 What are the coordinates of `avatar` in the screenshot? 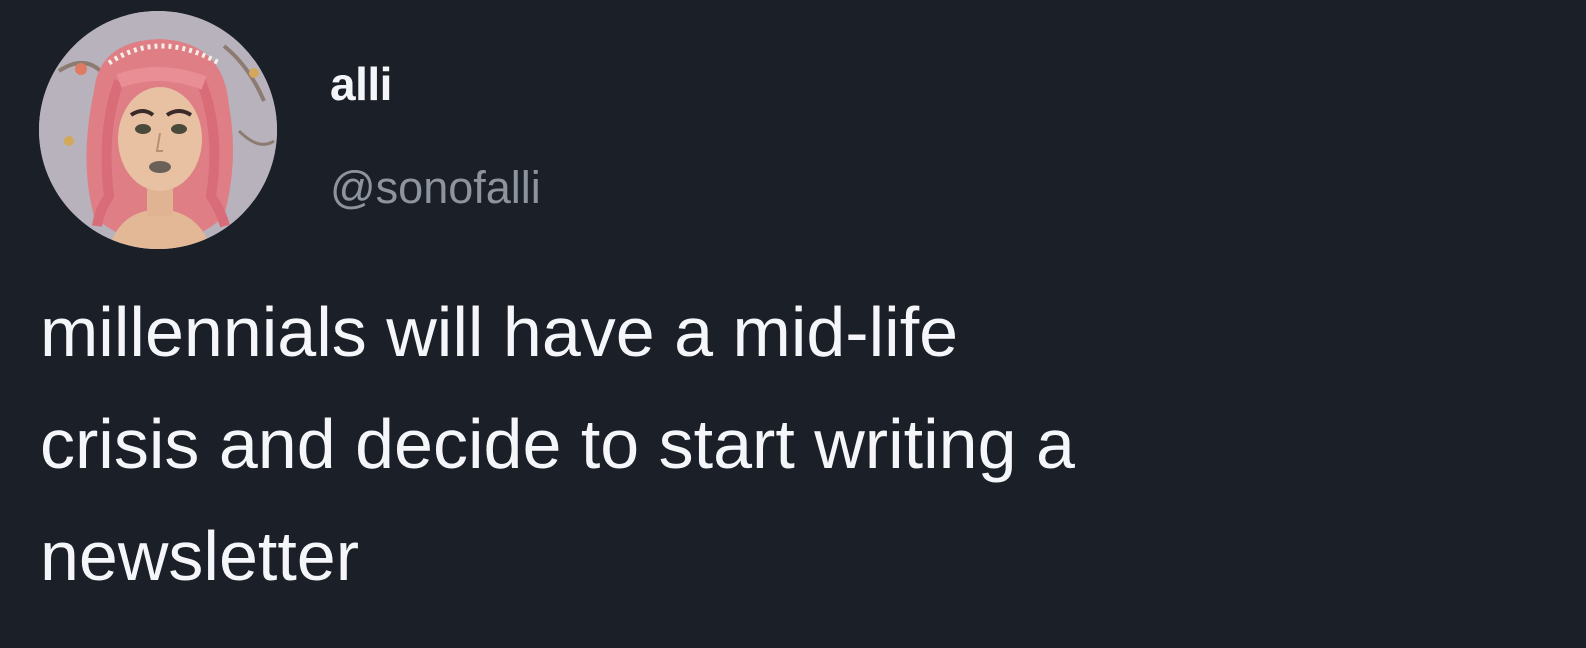 It's located at (158, 130).